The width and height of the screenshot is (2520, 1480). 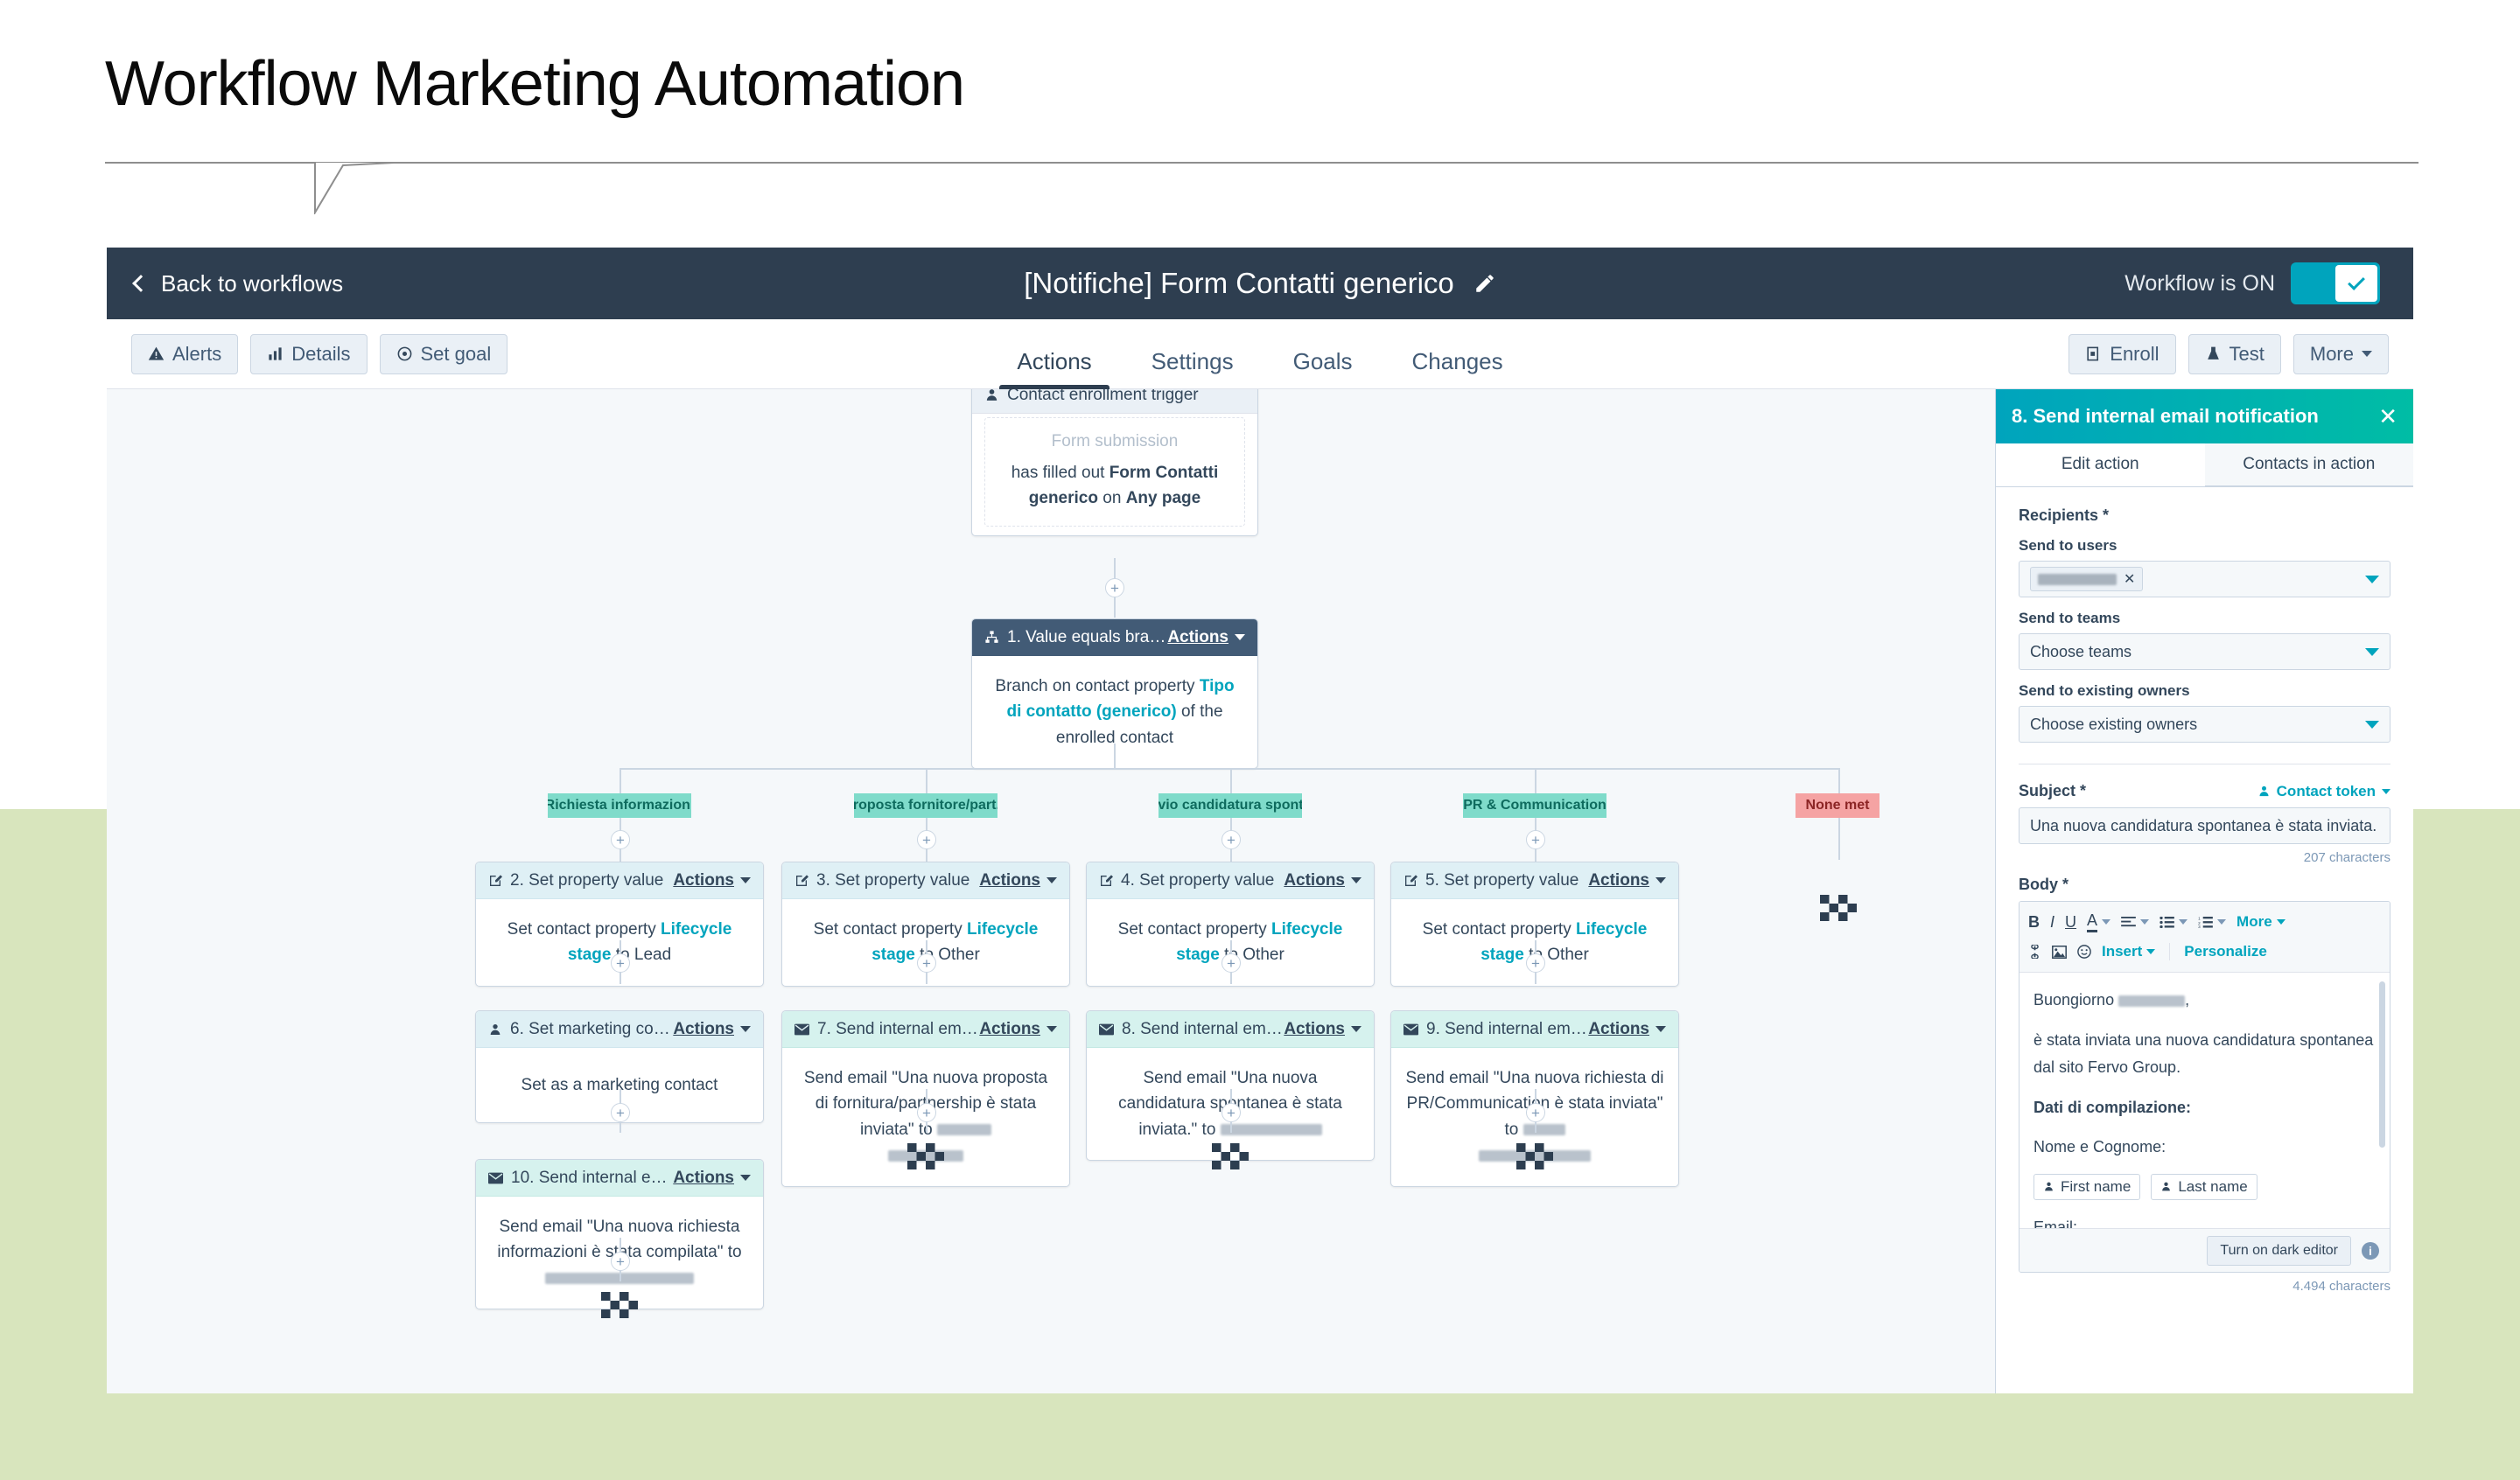 I want to click on action-card-6-header: 6. Set marketing contact status Actions, so click(x=619, y=1029).